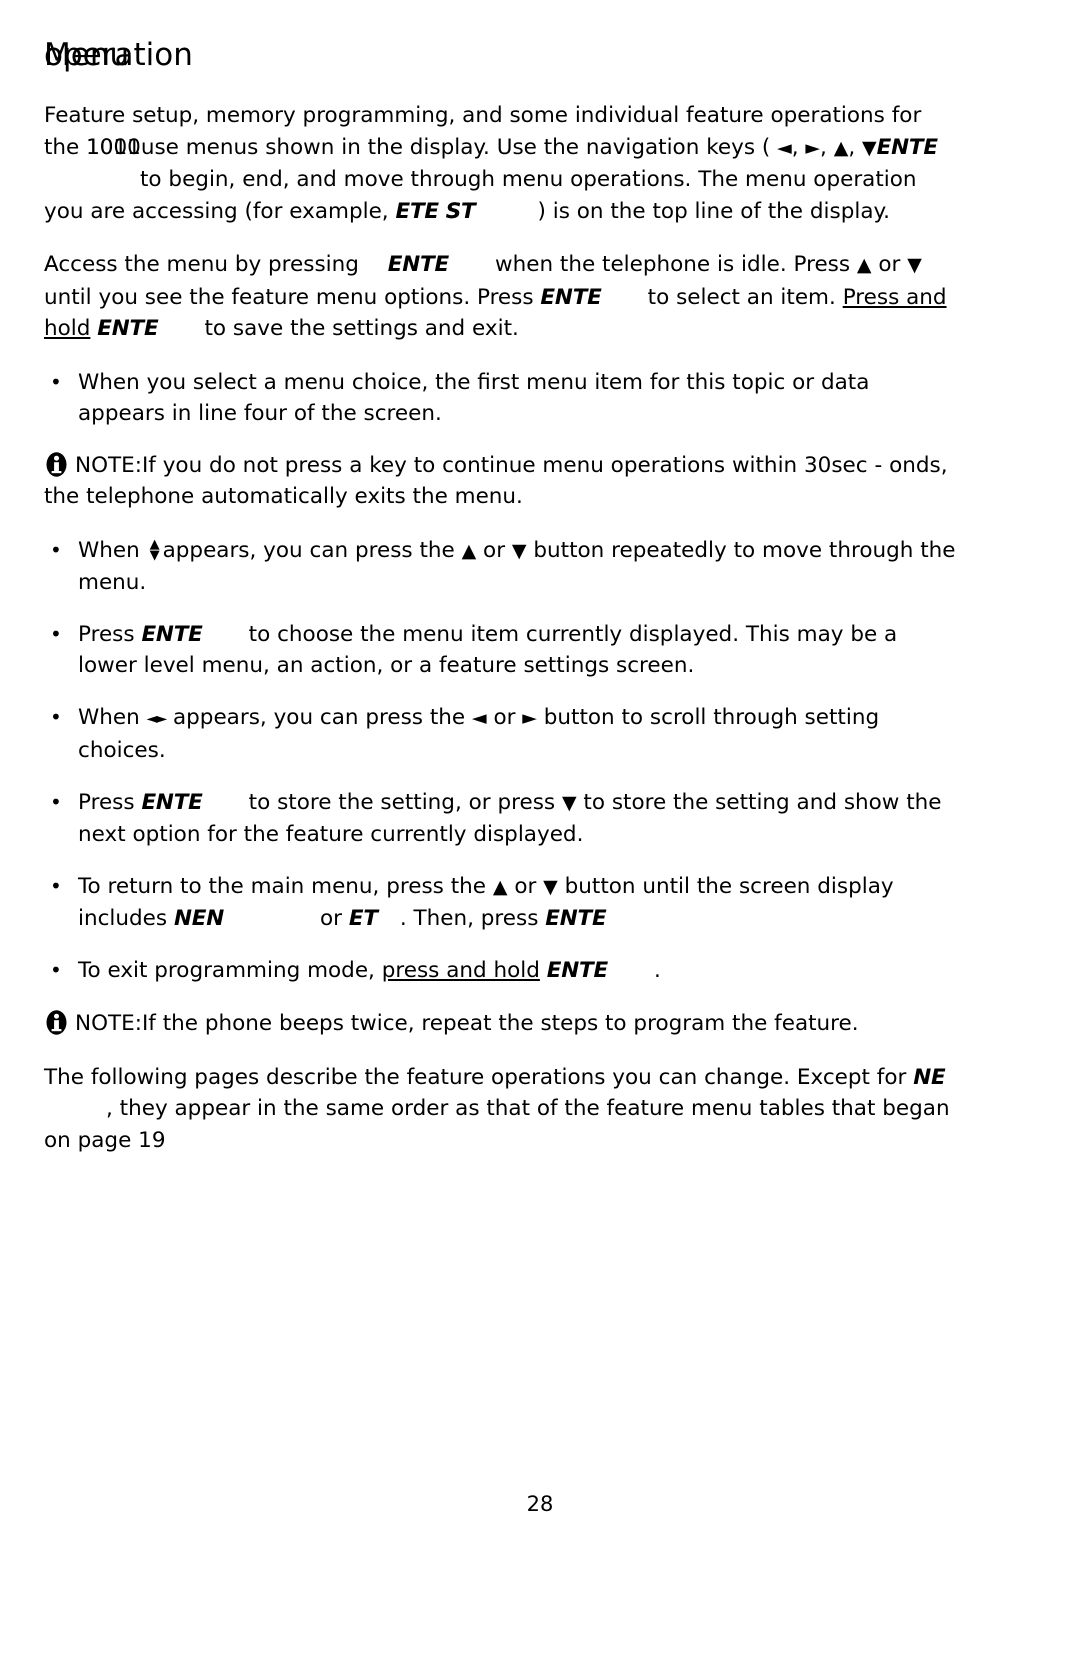 The width and height of the screenshot is (1080, 1665). Describe the element at coordinates (363, 918) in the screenshot. I see `bullet-6-key-2: ET` at that location.